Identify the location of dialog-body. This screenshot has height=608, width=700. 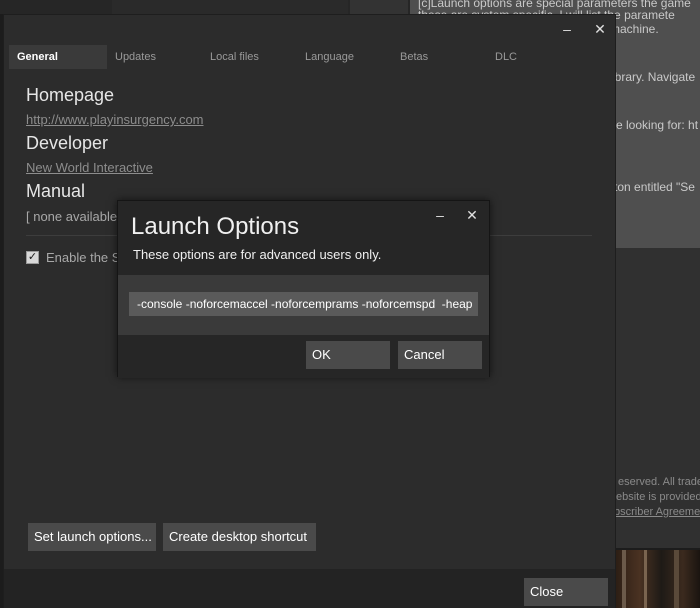
(303, 305).